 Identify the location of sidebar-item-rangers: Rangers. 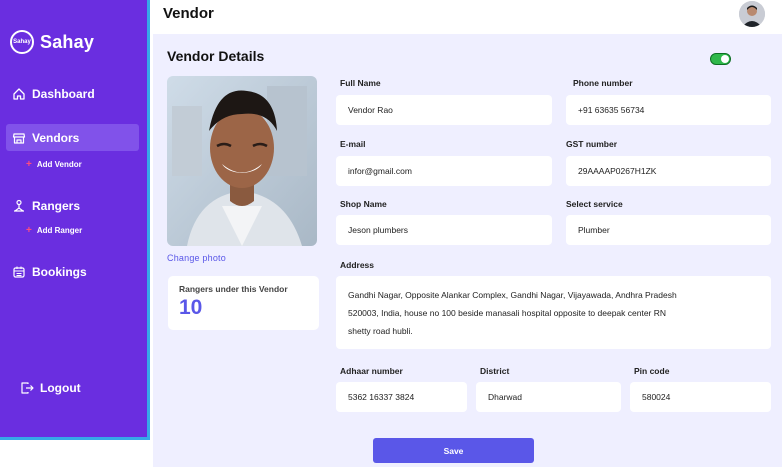
(72, 205).